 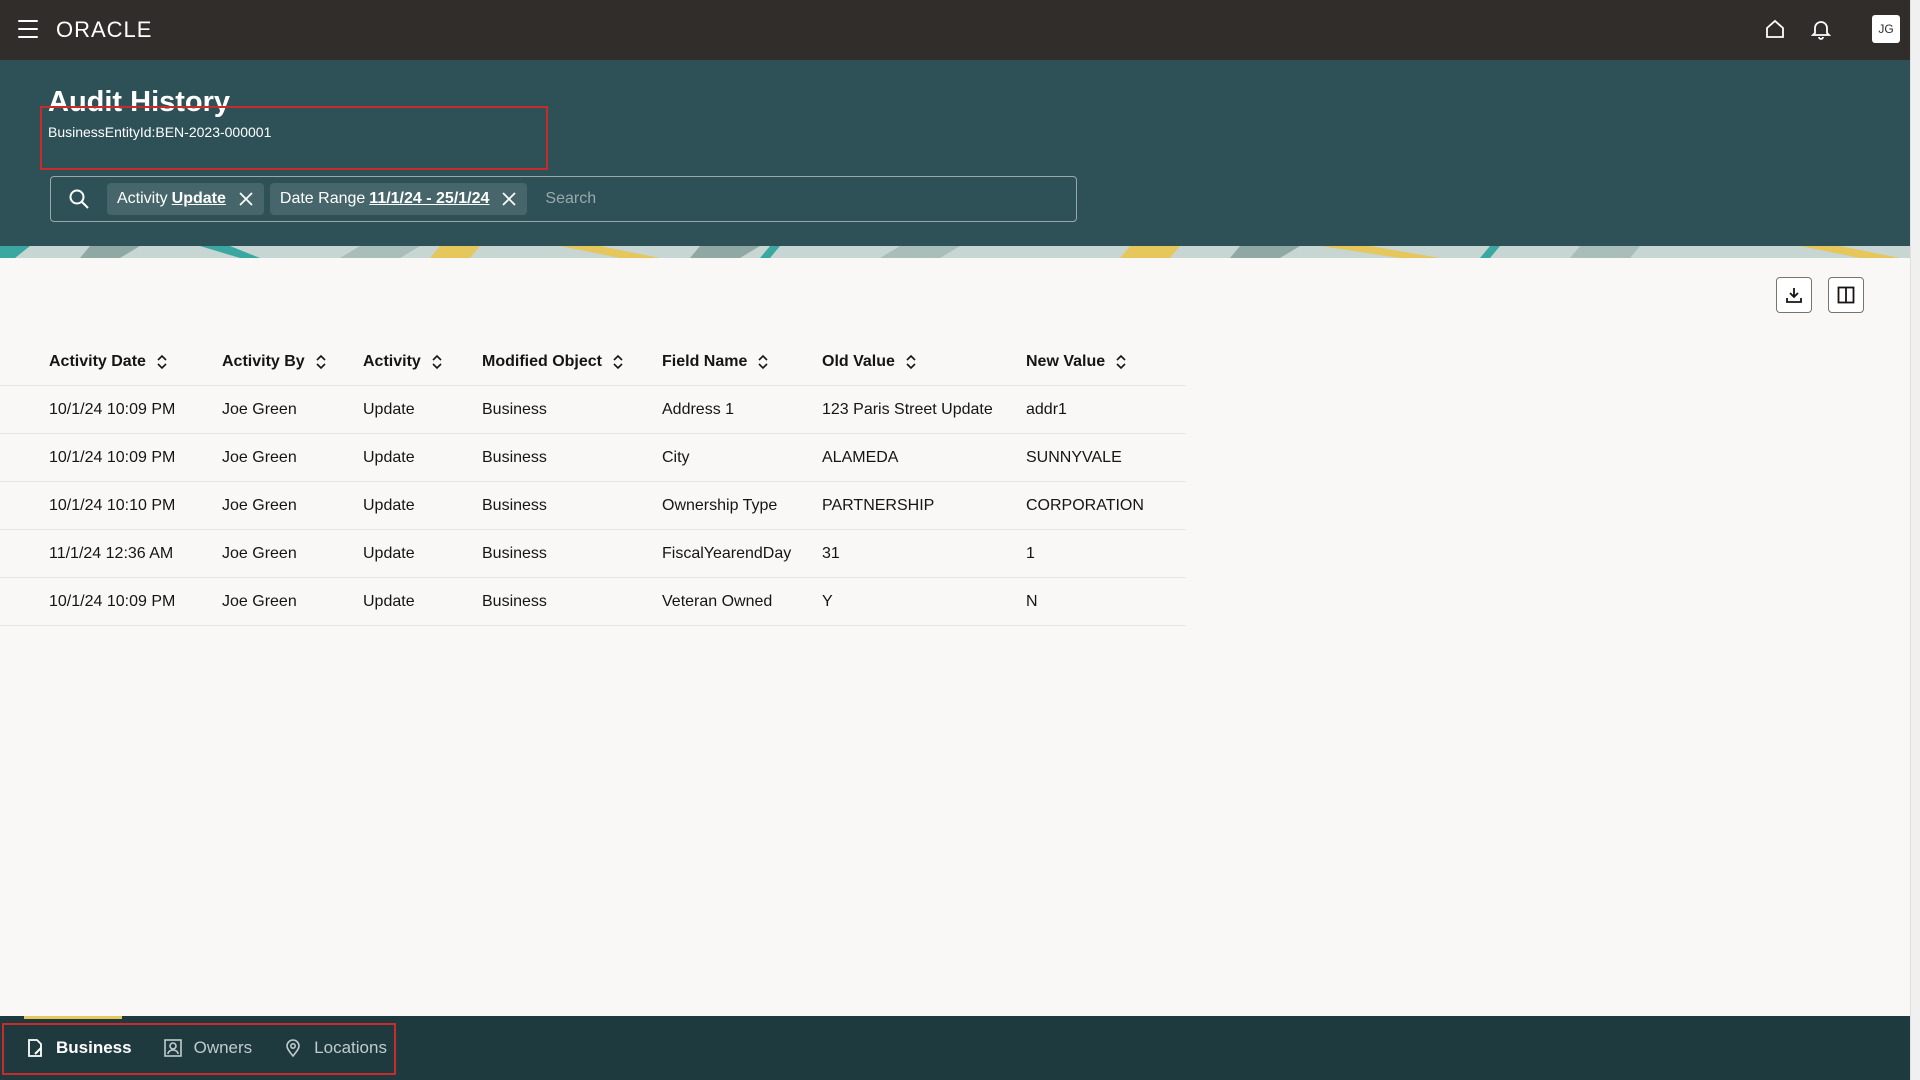 What do you see at coordinates (698, 409) in the screenshot?
I see `cell-field-name: Address 1` at bounding box center [698, 409].